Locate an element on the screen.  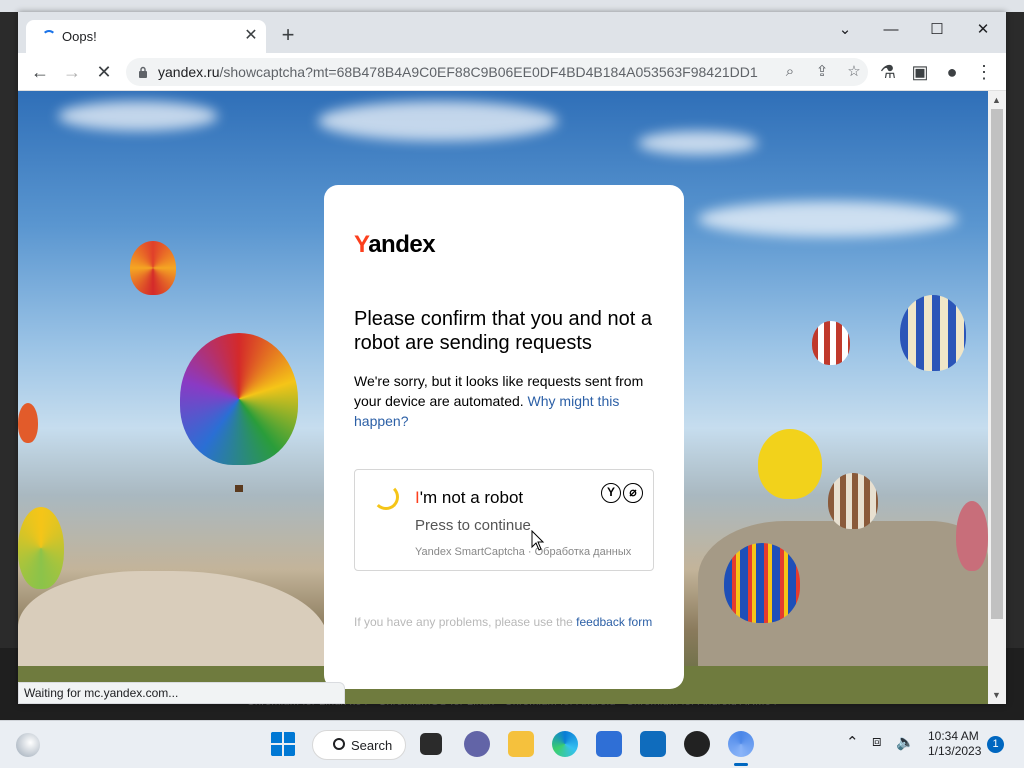
forward-button: → is located at coordinates (72, 72).